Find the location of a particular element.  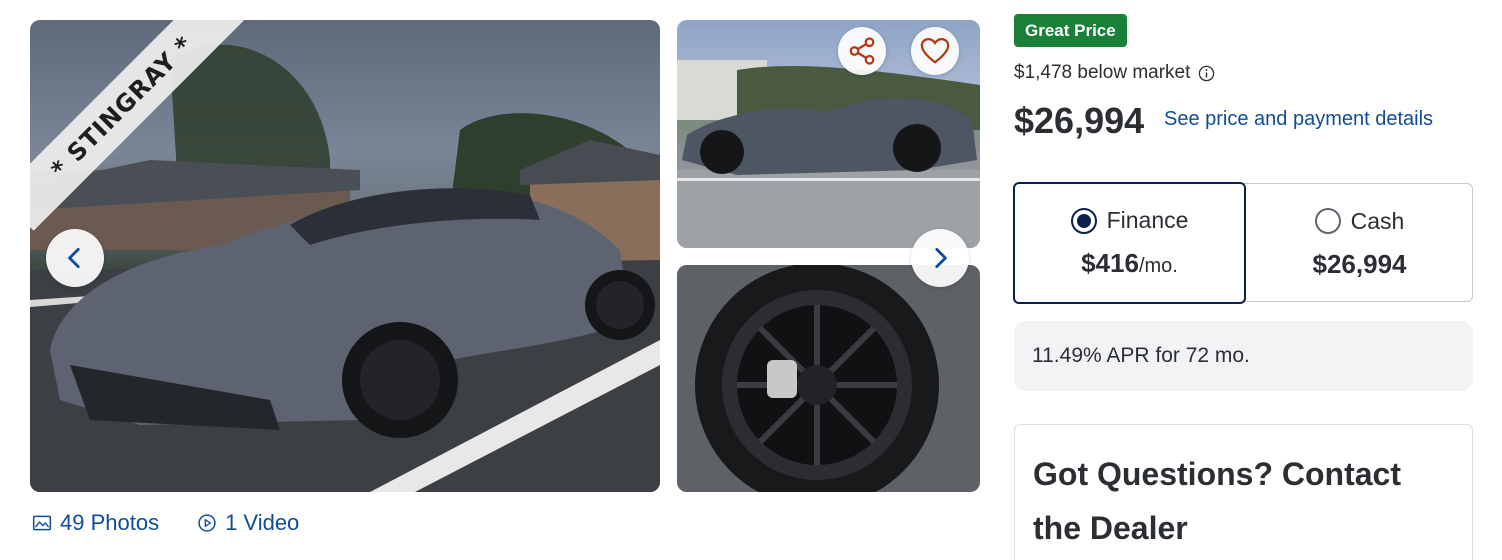

price-details-link: See price and payment details is located at coordinates (1298, 119).